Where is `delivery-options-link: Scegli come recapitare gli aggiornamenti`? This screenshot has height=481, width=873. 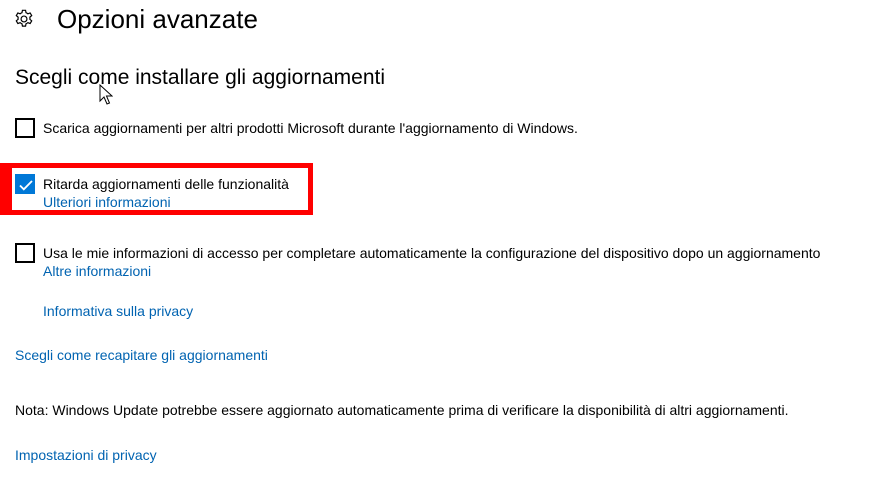
delivery-options-link: Scegli come recapitare gli aggiornamenti is located at coordinates (141, 355).